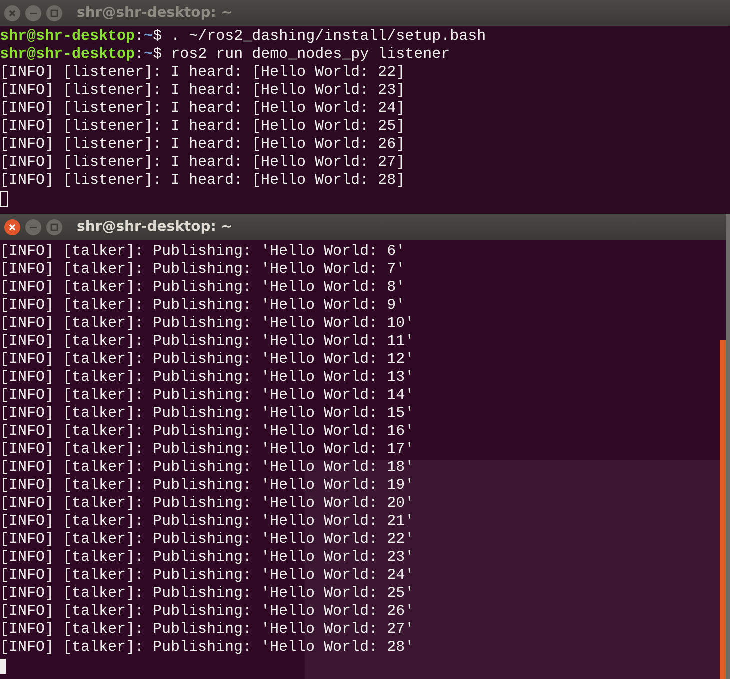 The height and width of the screenshot is (679, 730). What do you see at coordinates (207, 450) in the screenshot?
I see `terminal-line: [INFO] [talker]: Publishing: 'Hello World: 17'` at bounding box center [207, 450].